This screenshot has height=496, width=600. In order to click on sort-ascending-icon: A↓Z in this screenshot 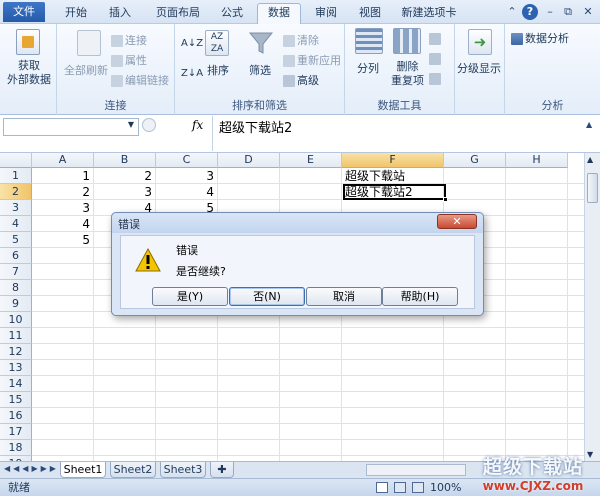, I will do `click(192, 43)`.